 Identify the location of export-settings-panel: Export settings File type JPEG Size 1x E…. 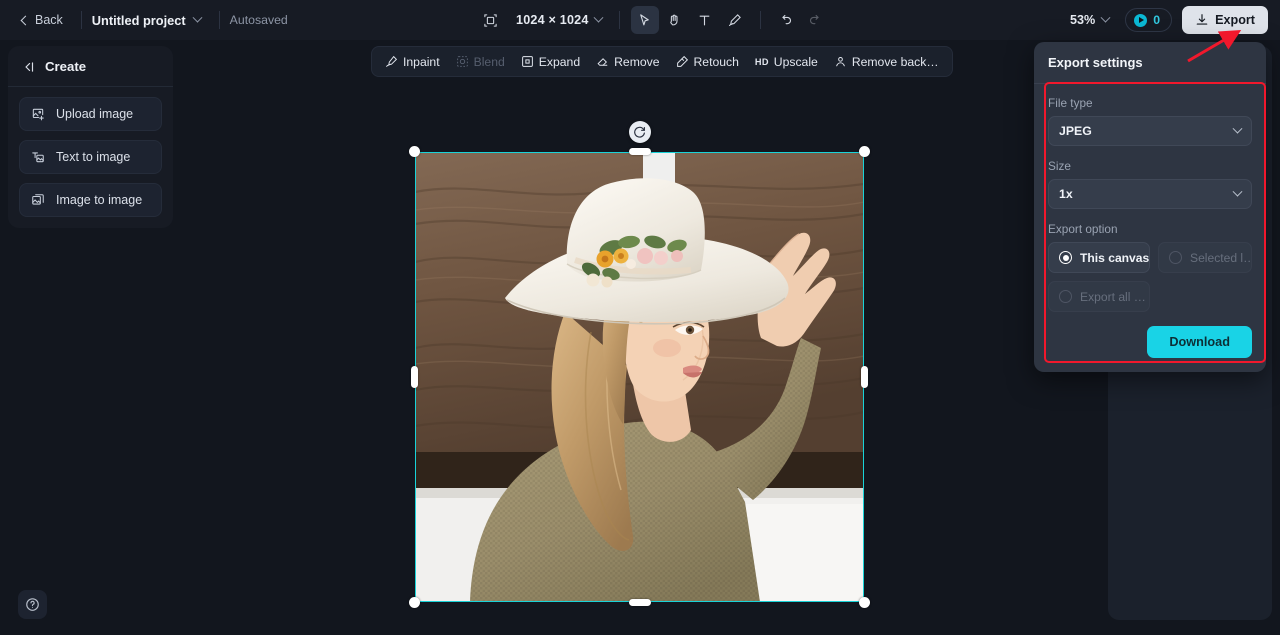
(1150, 207).